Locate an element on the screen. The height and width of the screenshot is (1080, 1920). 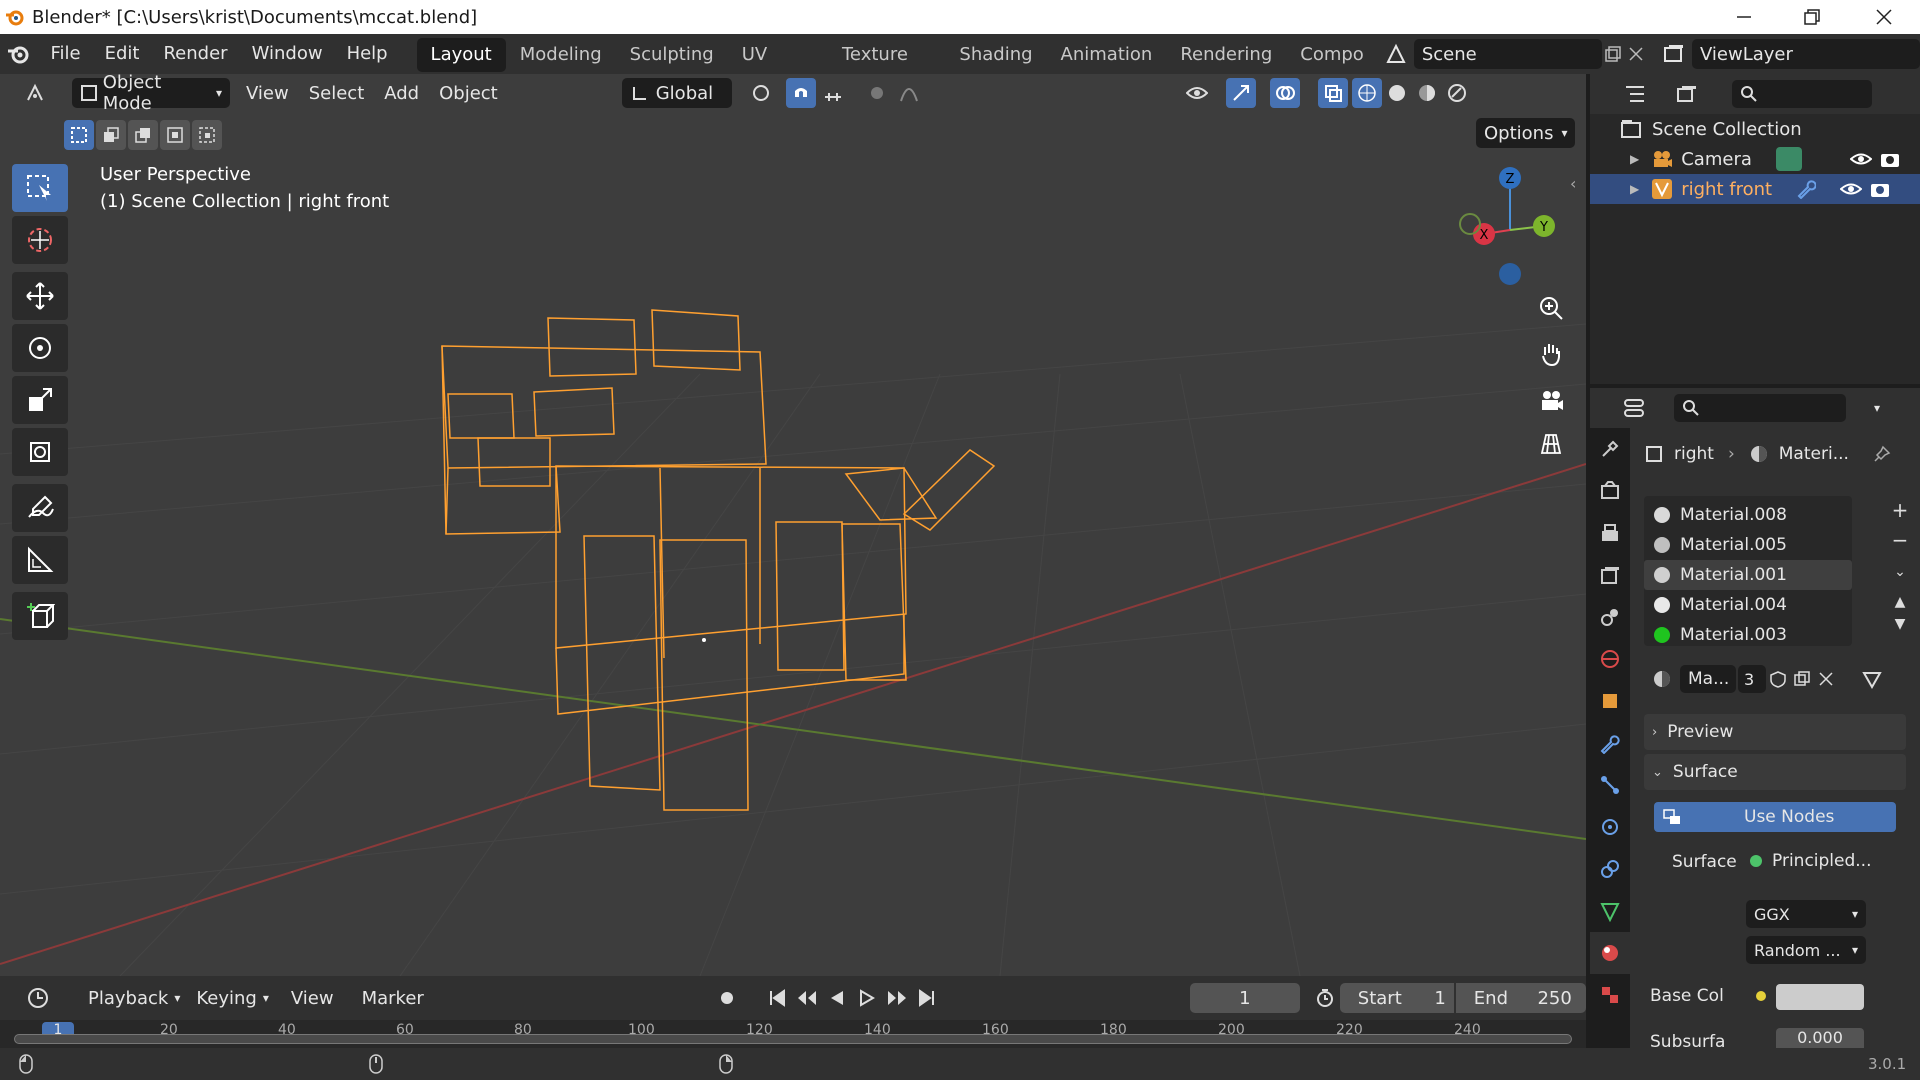
editor-type-icon is located at coordinates (36, 93).